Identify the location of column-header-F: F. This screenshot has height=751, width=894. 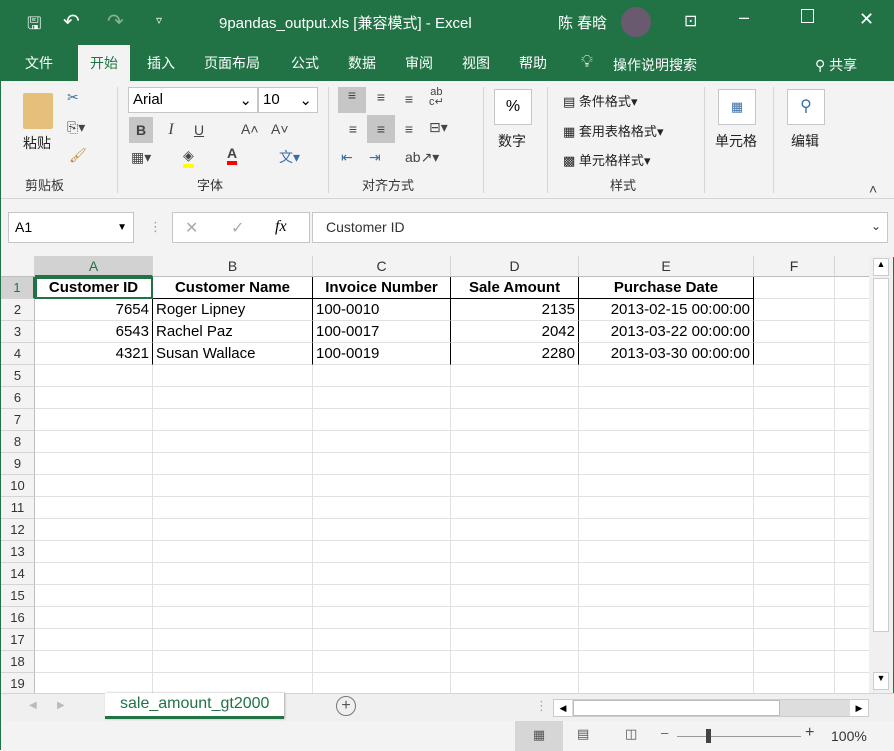
(794, 266).